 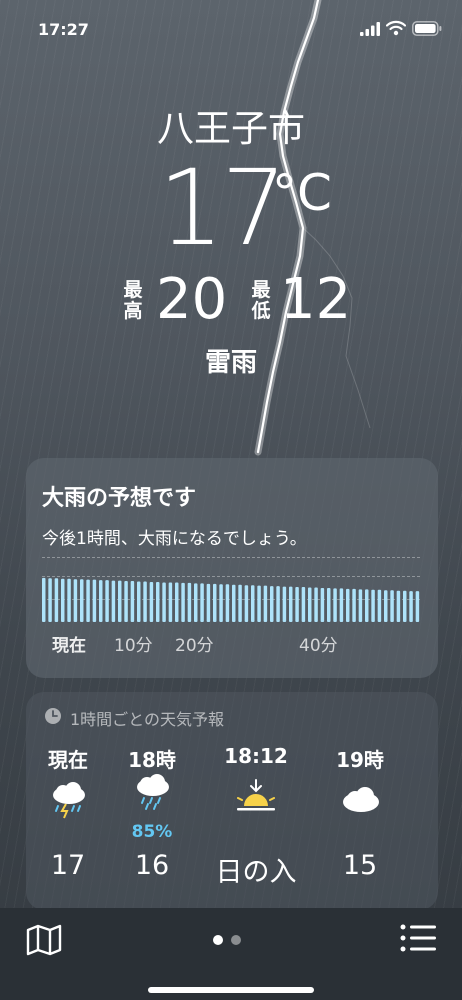 I want to click on bottom-toolbar, so click(x=231, y=954).